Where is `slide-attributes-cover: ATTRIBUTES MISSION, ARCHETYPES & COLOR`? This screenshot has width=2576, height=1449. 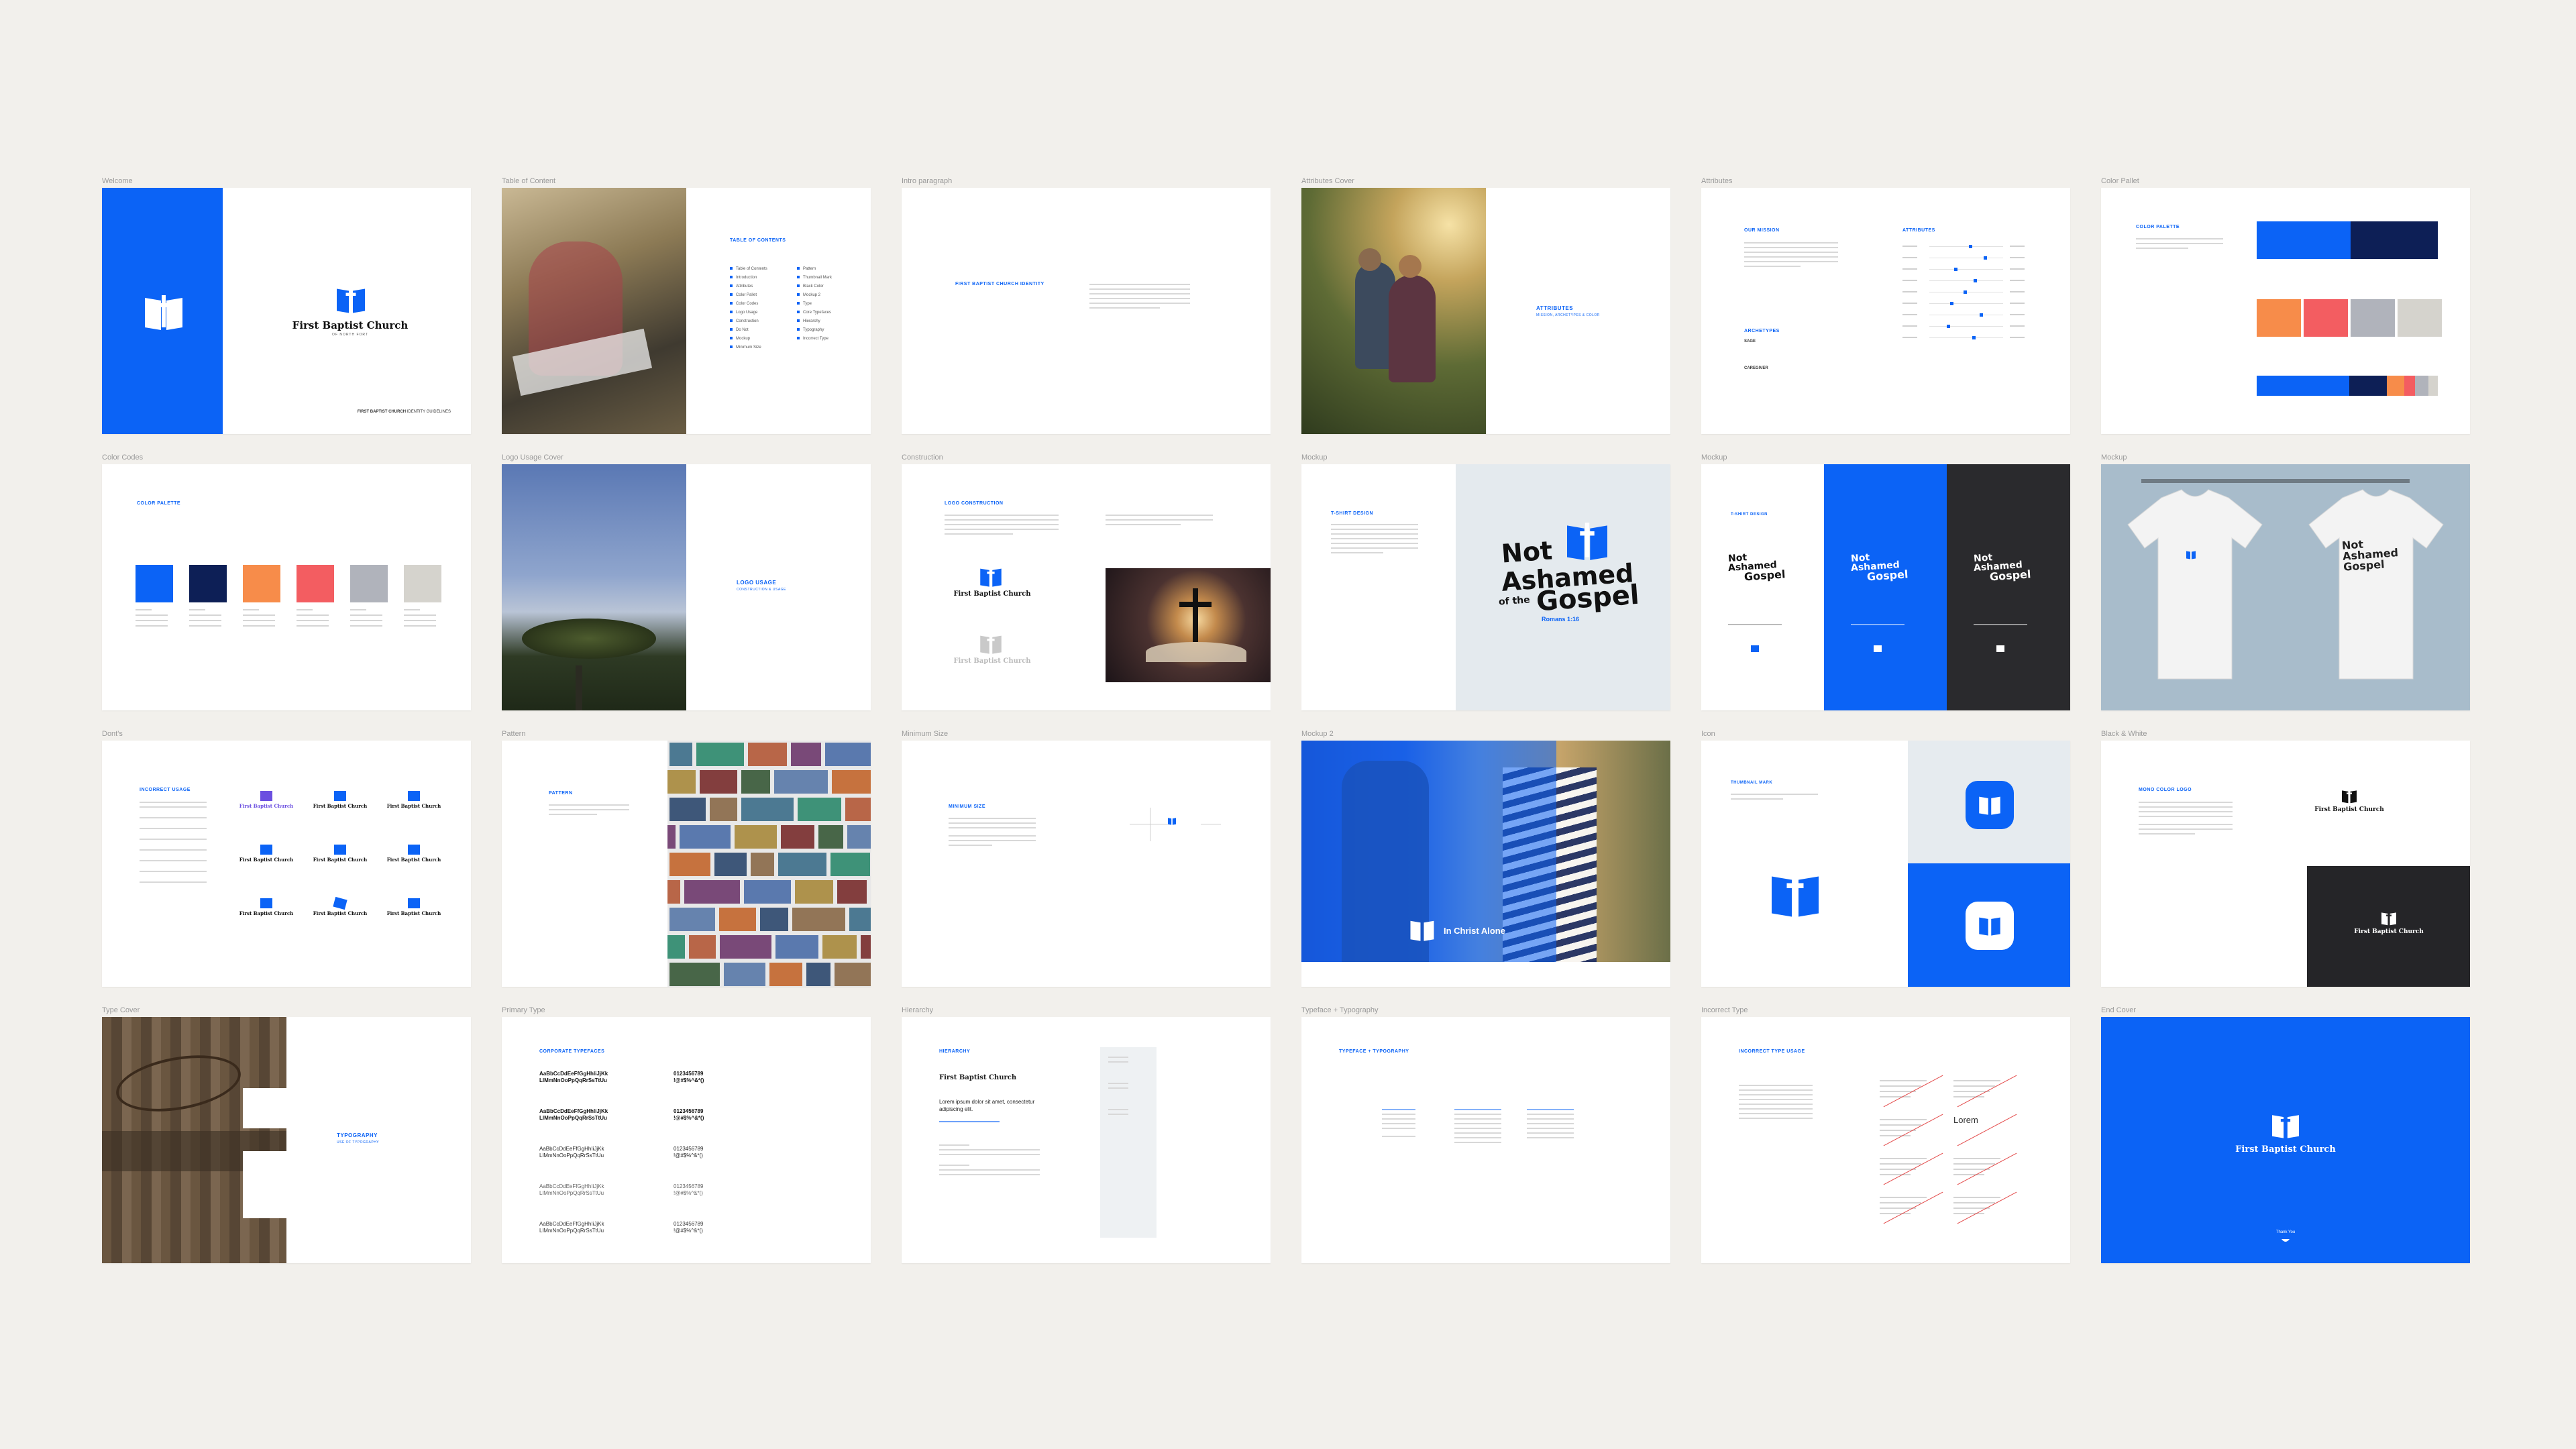
slide-attributes-cover: ATTRIBUTES MISSION, ARCHETYPES & COLOR is located at coordinates (1485, 311).